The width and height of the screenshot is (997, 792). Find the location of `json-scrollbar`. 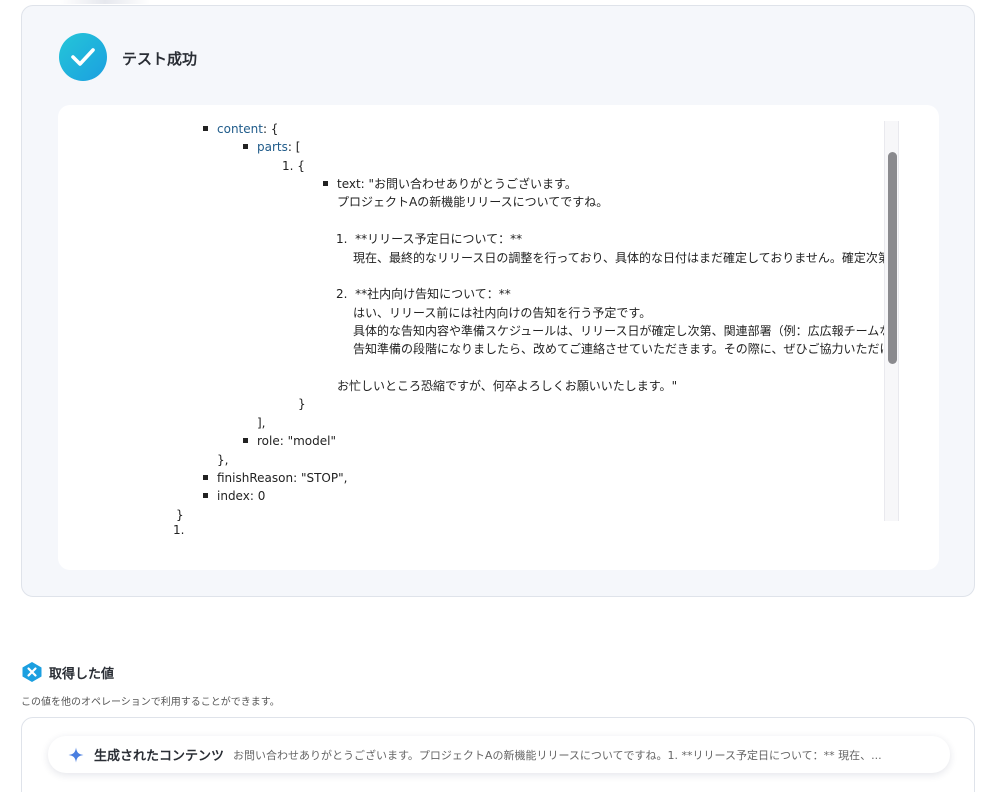

json-scrollbar is located at coordinates (891, 321).